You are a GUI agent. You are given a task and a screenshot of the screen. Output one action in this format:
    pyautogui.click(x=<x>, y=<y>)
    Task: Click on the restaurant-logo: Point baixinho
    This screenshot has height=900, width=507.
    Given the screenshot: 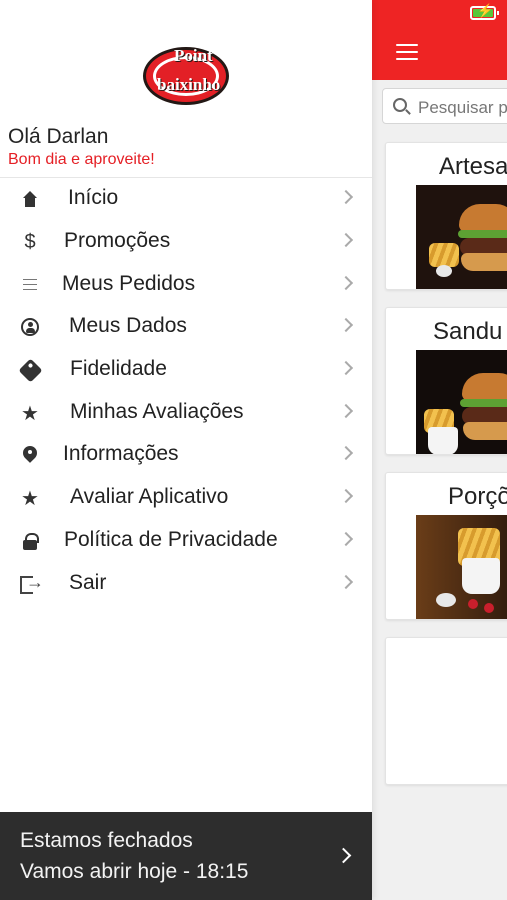 What is the action you would take?
    pyautogui.click(x=186, y=75)
    